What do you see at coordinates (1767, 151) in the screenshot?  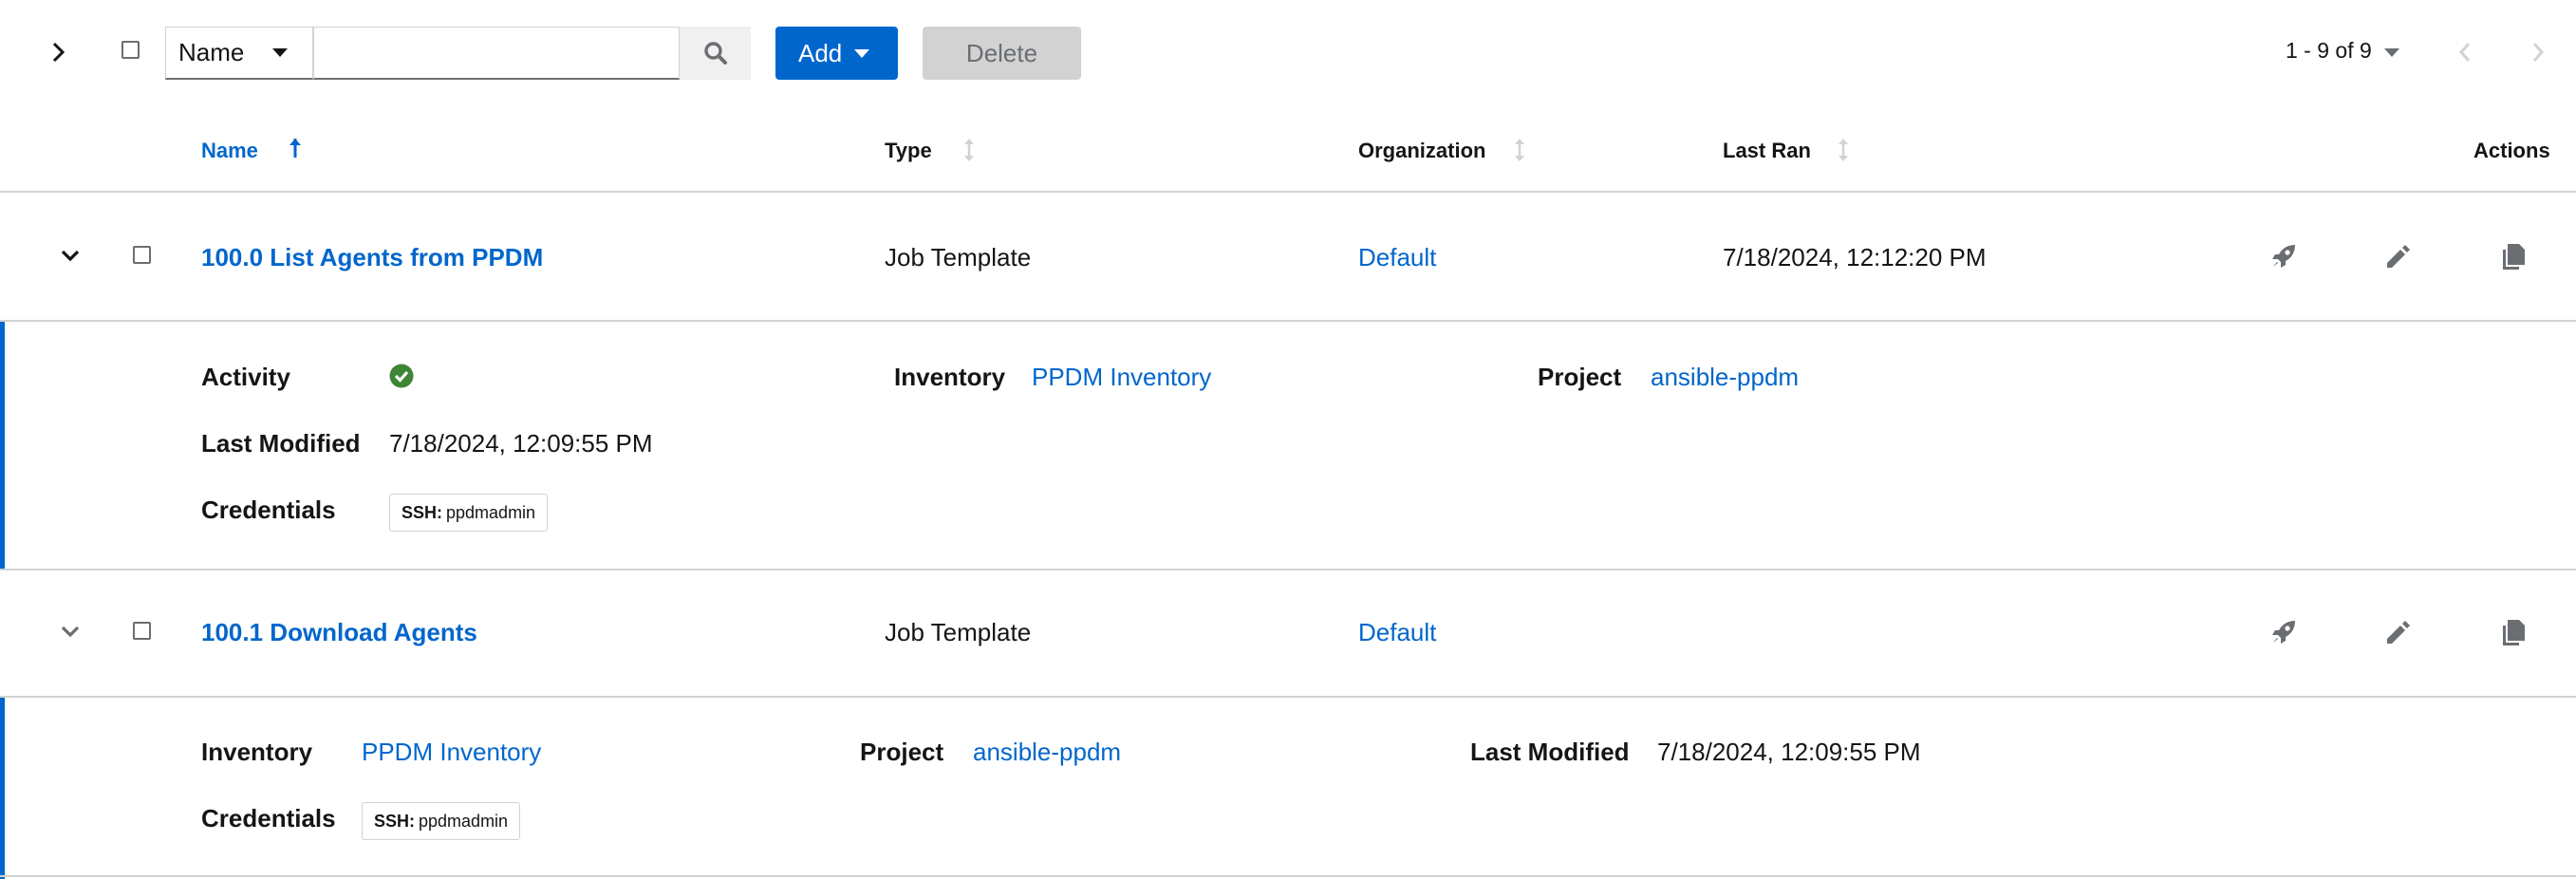 I see `column-header-last-ran: Last Ran` at bounding box center [1767, 151].